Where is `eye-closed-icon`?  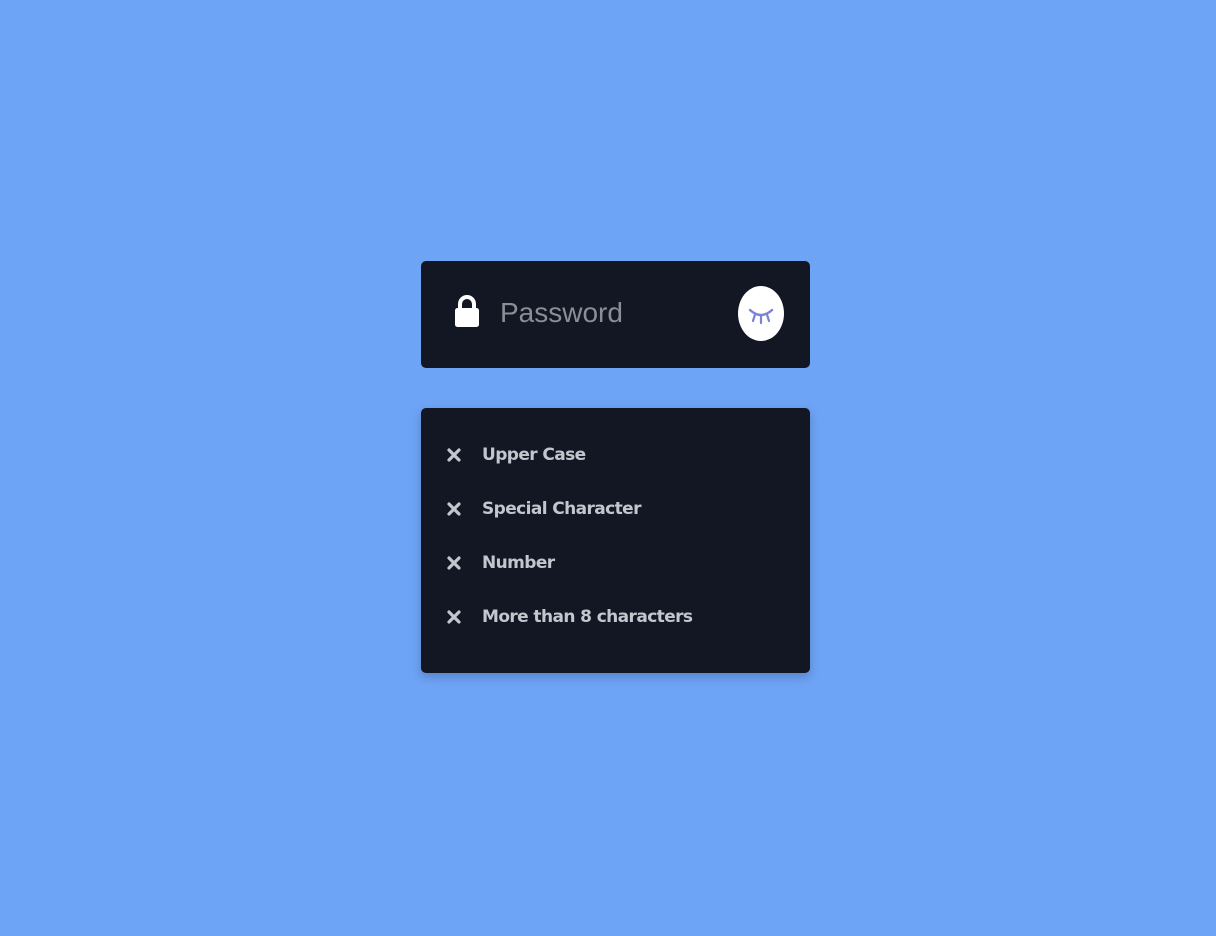 eye-closed-icon is located at coordinates (761, 316).